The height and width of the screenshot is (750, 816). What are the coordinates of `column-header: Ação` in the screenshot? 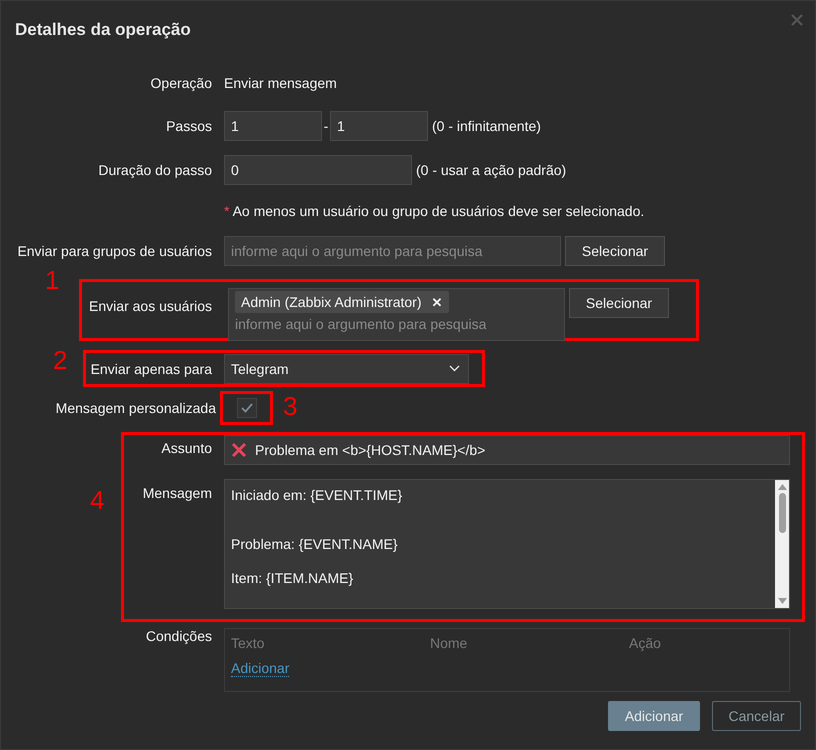 It's located at (645, 643).